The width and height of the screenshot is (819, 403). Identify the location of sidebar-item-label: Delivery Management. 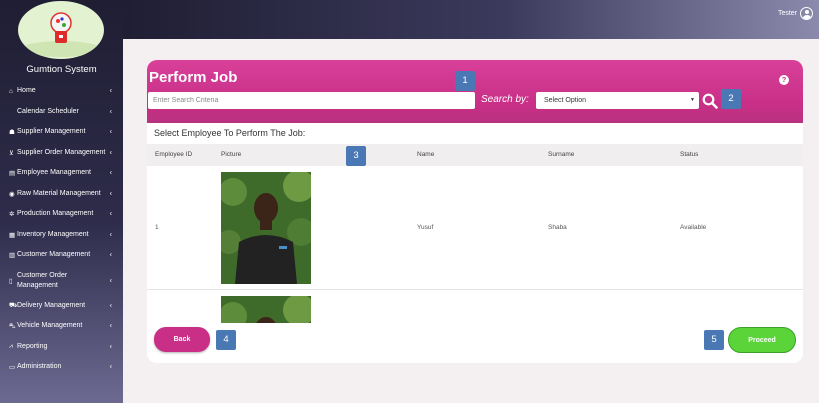
(51, 305).